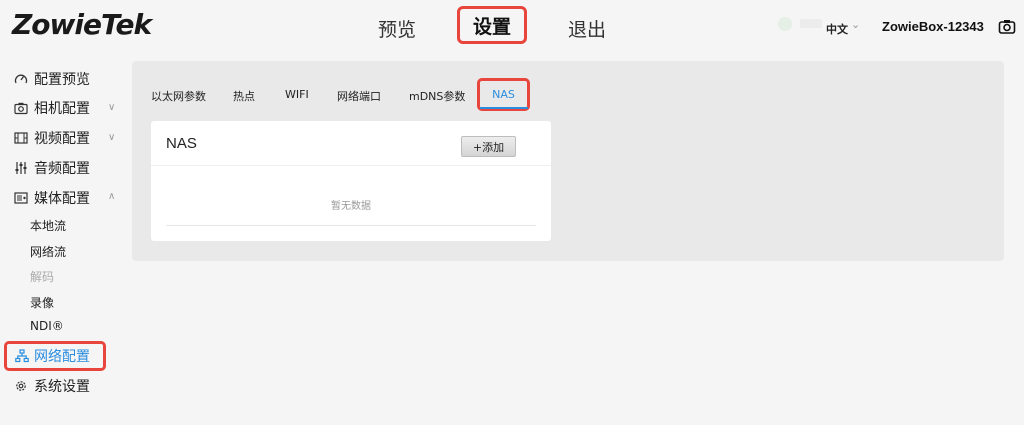  Describe the element at coordinates (504, 108) in the screenshot. I see `tab-active-underline` at that location.